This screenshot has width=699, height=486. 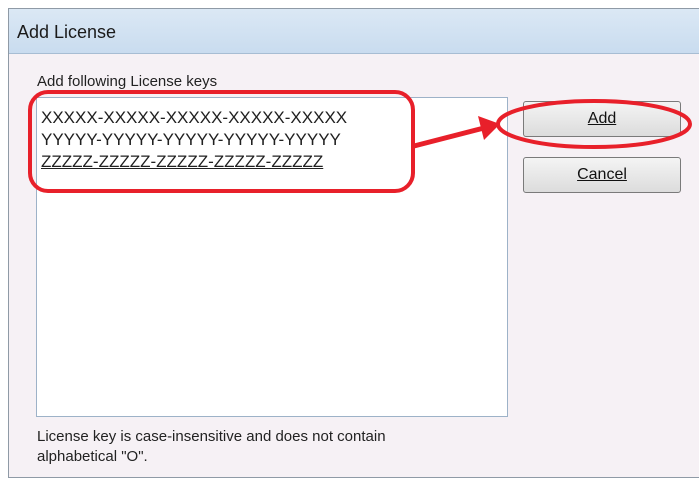 I want to click on license-key-line: XXXXX-XXXXX-XXXXX-XXXXX-XXXXX, so click(x=194, y=117).